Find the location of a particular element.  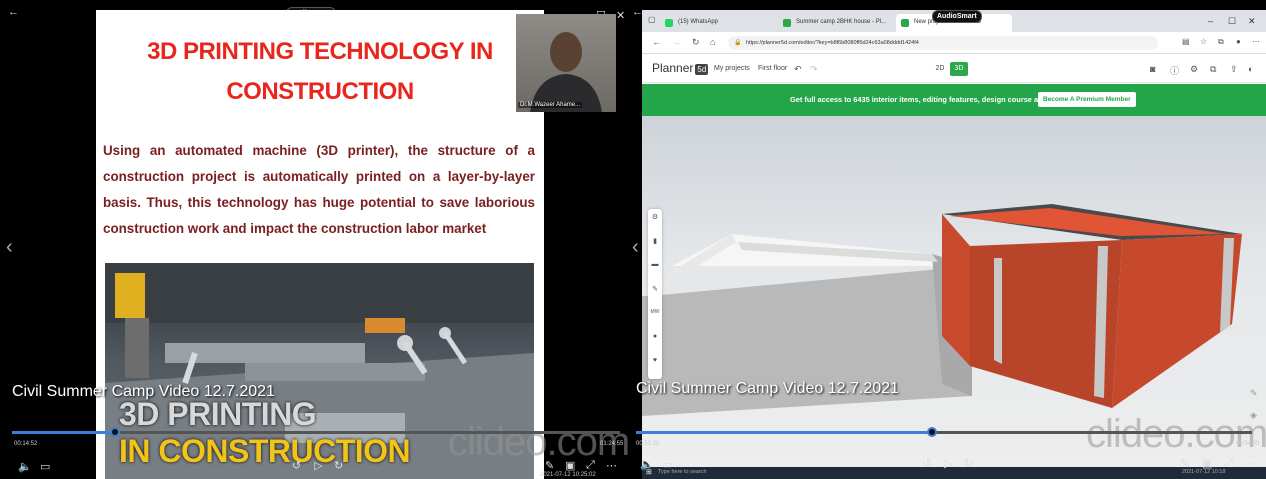

recording-timestamp: 2021-07-12 10:25:02 is located at coordinates (568, 475).